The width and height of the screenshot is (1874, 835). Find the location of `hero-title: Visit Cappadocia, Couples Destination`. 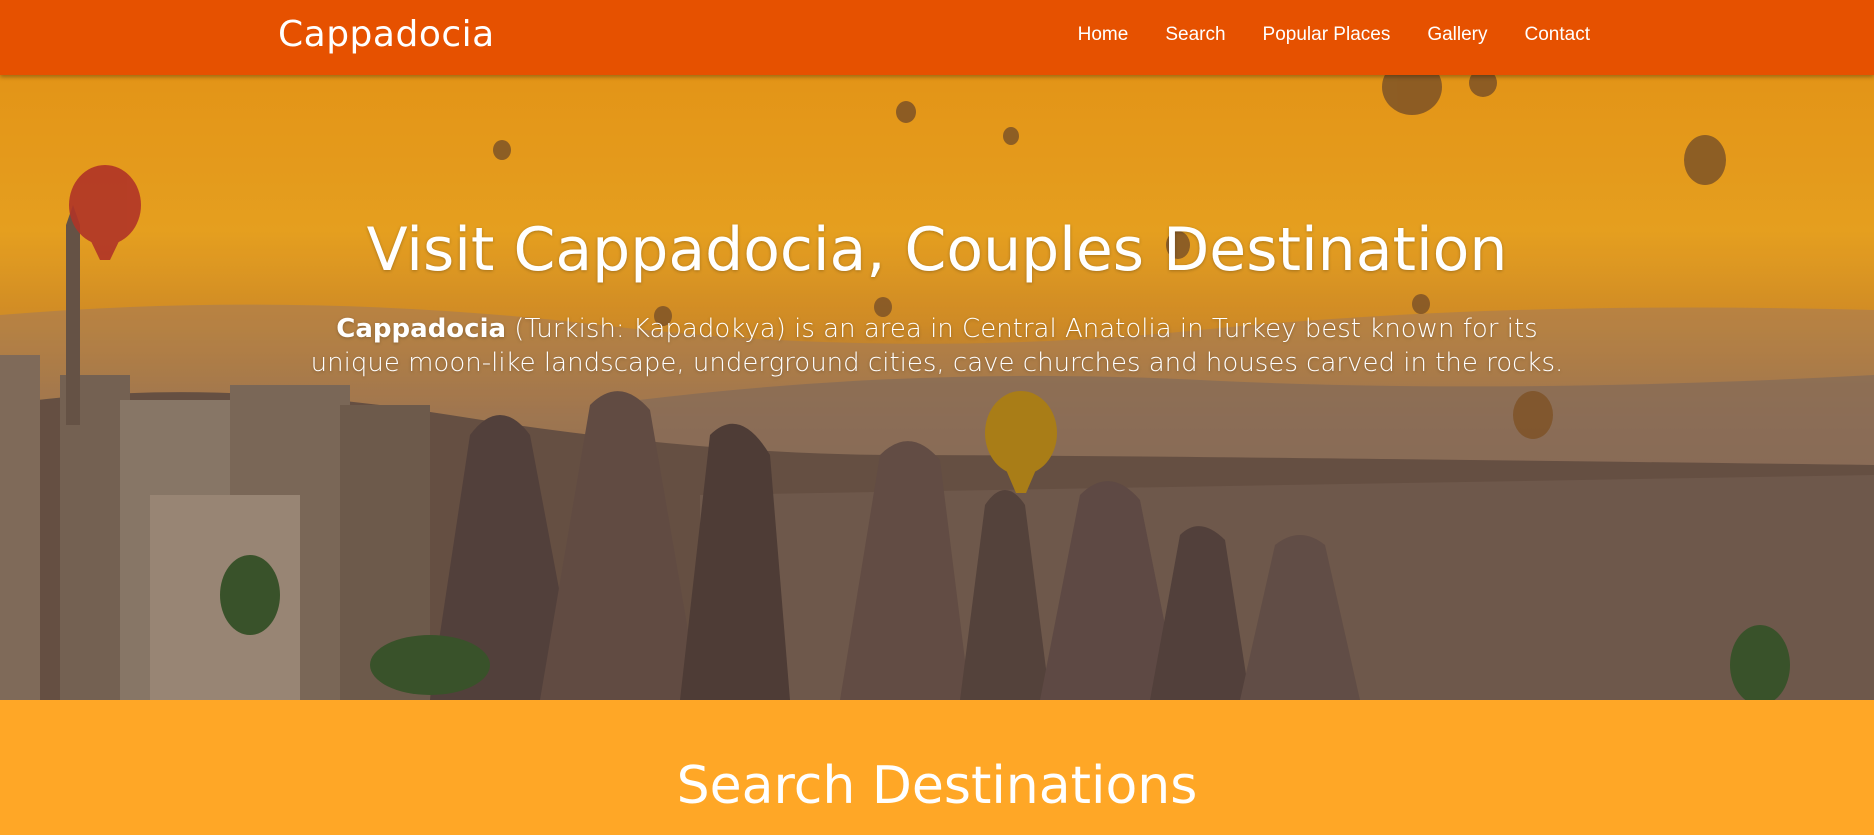

hero-title: Visit Cappadocia, Couples Destination is located at coordinates (937, 250).